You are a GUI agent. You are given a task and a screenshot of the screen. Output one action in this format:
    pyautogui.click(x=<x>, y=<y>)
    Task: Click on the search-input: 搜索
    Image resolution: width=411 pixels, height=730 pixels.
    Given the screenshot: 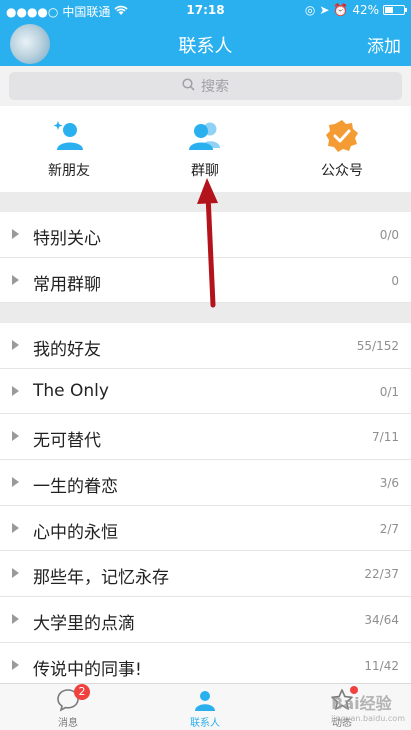 What is the action you would take?
    pyautogui.click(x=205, y=86)
    